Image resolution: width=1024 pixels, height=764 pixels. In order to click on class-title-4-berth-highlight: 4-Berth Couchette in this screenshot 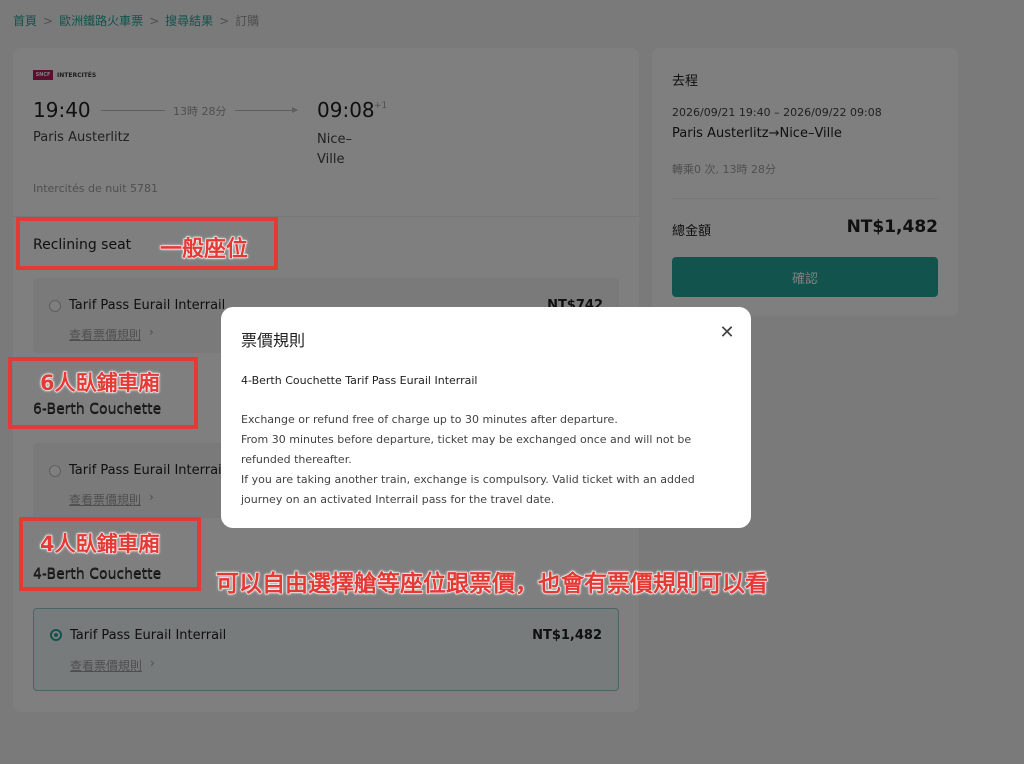, I will do `click(97, 574)`.